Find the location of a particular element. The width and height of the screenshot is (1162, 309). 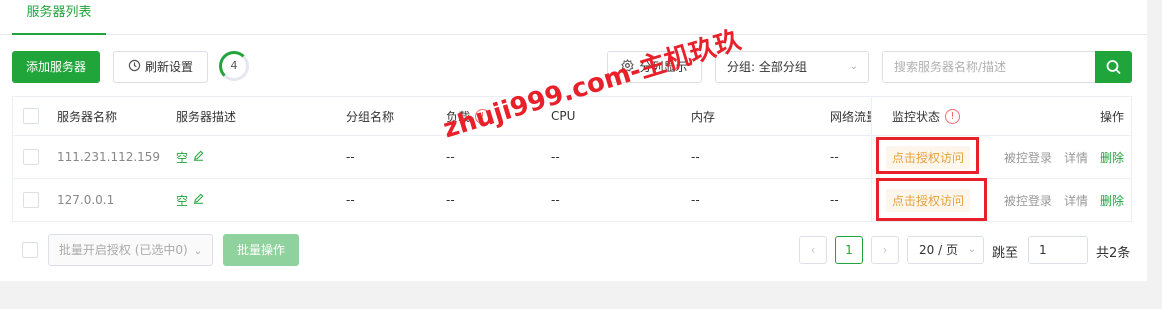

page-size-value: 20 / 页 is located at coordinates (938, 250).